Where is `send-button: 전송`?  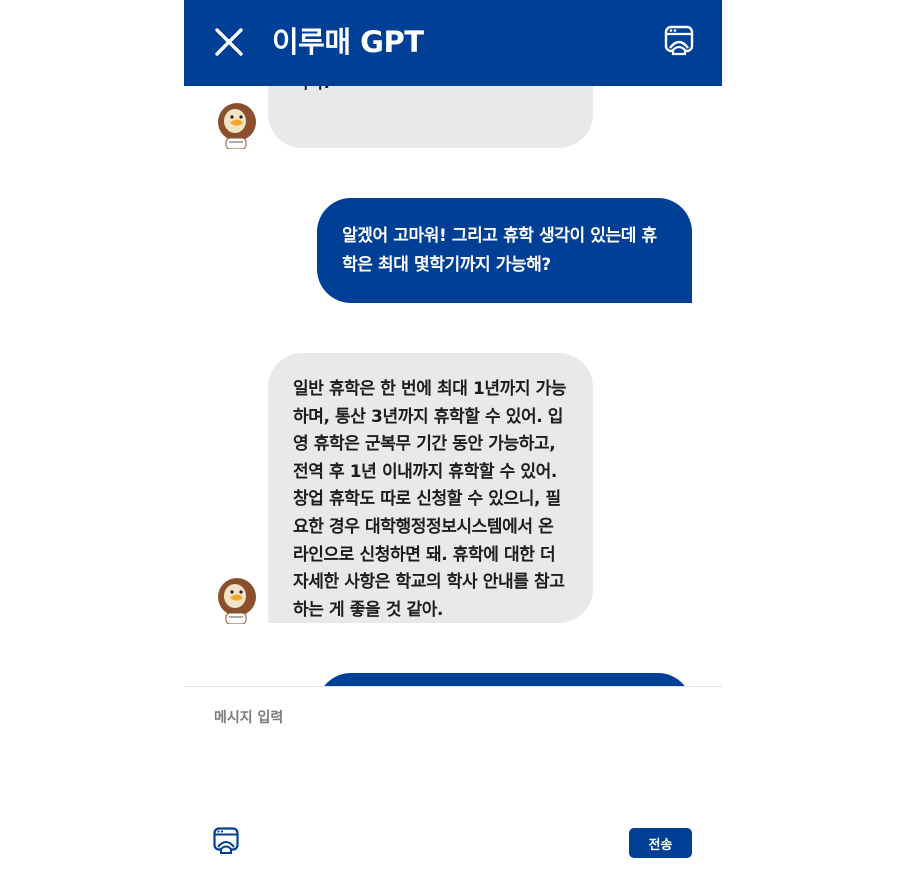 send-button: 전송 is located at coordinates (660, 843).